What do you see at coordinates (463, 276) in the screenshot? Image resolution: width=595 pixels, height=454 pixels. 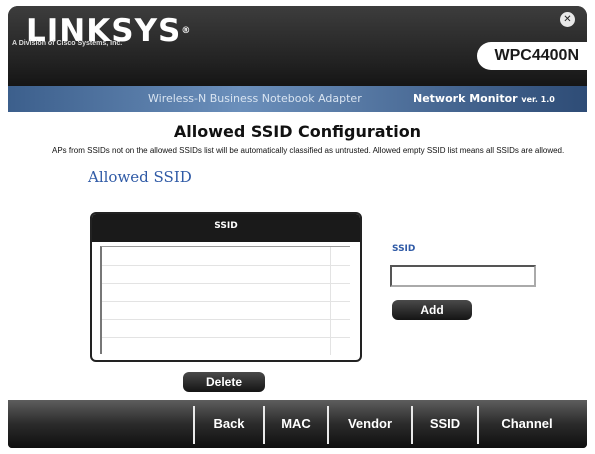 I see `ssid-input` at bounding box center [463, 276].